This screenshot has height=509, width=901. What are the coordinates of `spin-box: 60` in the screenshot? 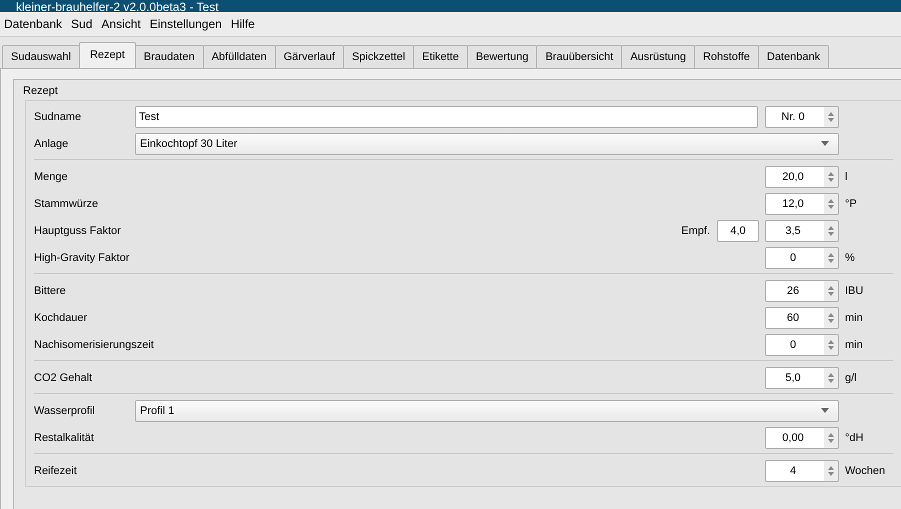 It's located at (802, 317).